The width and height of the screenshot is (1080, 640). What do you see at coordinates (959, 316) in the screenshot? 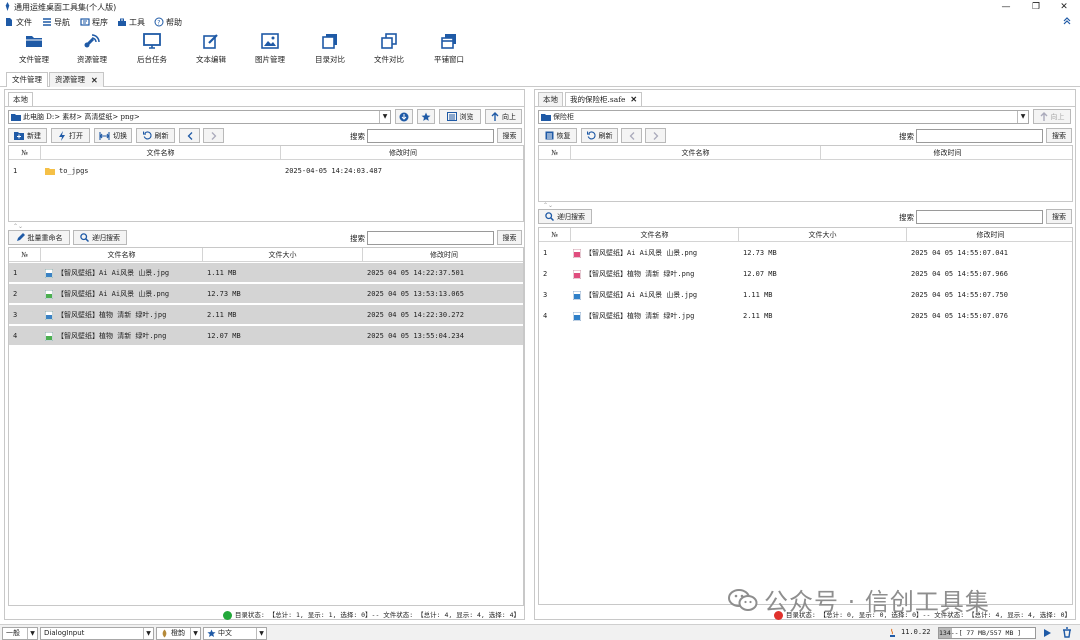
I see `modified-time: 2025 04 05 14:55:07.076` at bounding box center [959, 316].